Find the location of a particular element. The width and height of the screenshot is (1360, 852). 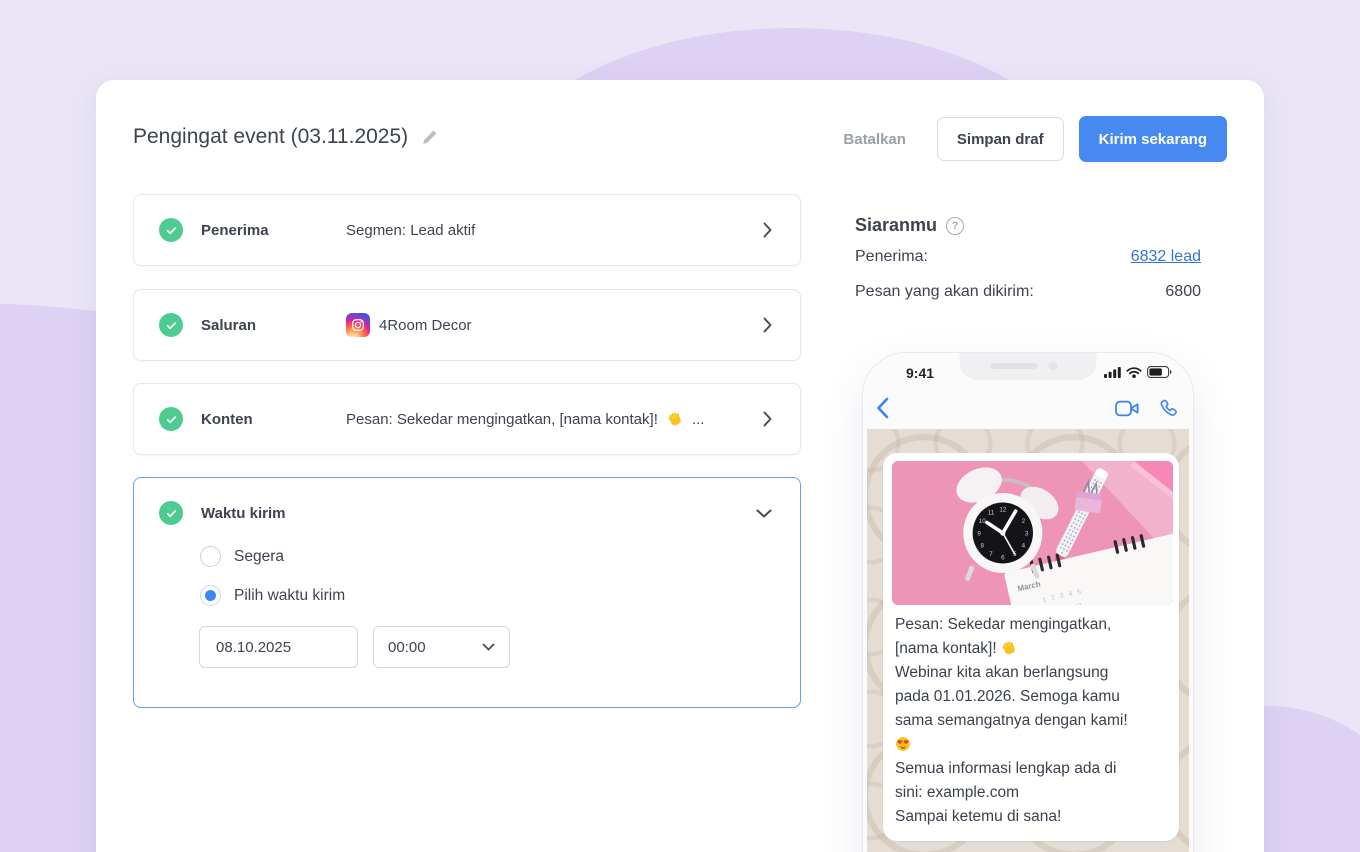

radio-label: Pilih waktu kirim is located at coordinates (290, 595).